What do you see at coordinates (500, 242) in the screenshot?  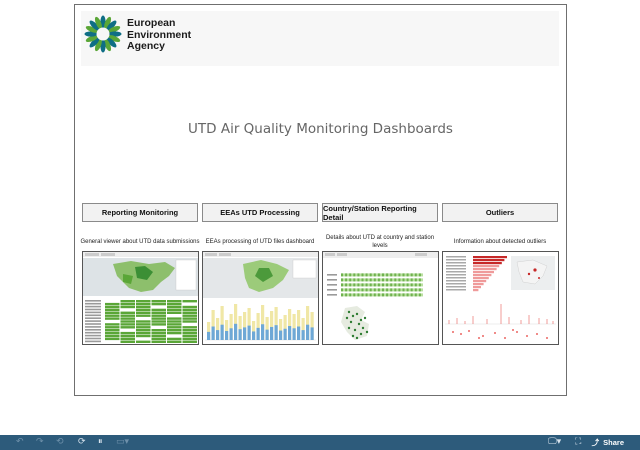 I see `description-outliers: Information about detected outliers` at bounding box center [500, 242].